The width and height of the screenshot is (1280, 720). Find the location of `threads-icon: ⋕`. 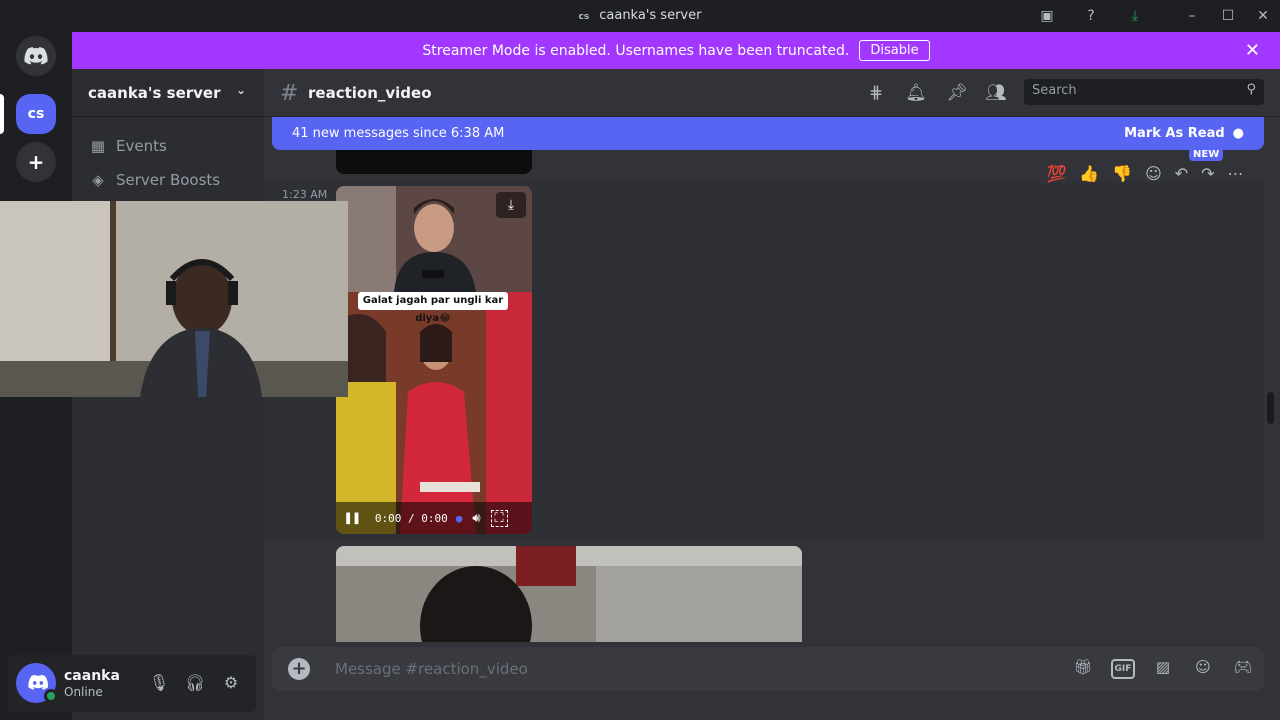

threads-icon: ⋕ is located at coordinates (876, 95).